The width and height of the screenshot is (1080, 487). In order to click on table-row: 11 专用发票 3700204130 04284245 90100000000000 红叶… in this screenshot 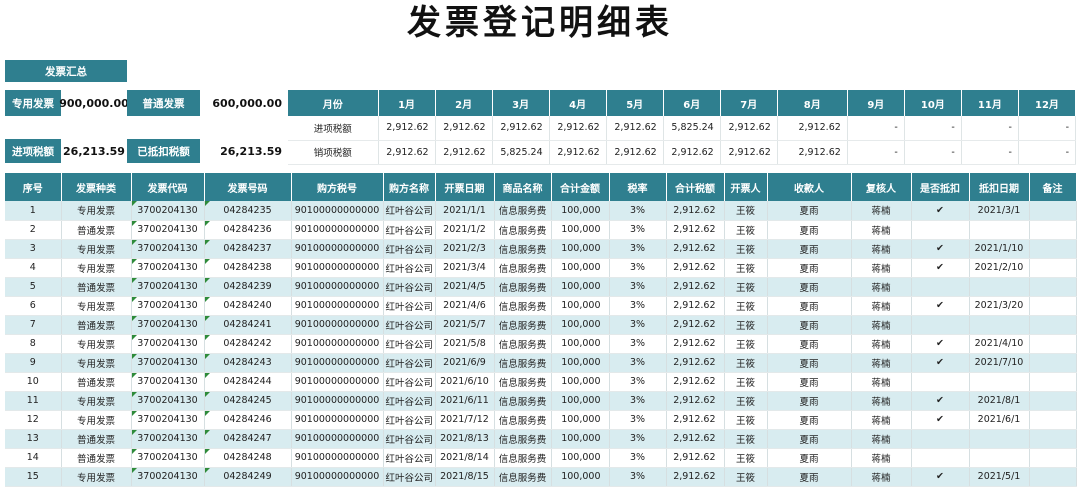, I will do `click(541, 401)`.